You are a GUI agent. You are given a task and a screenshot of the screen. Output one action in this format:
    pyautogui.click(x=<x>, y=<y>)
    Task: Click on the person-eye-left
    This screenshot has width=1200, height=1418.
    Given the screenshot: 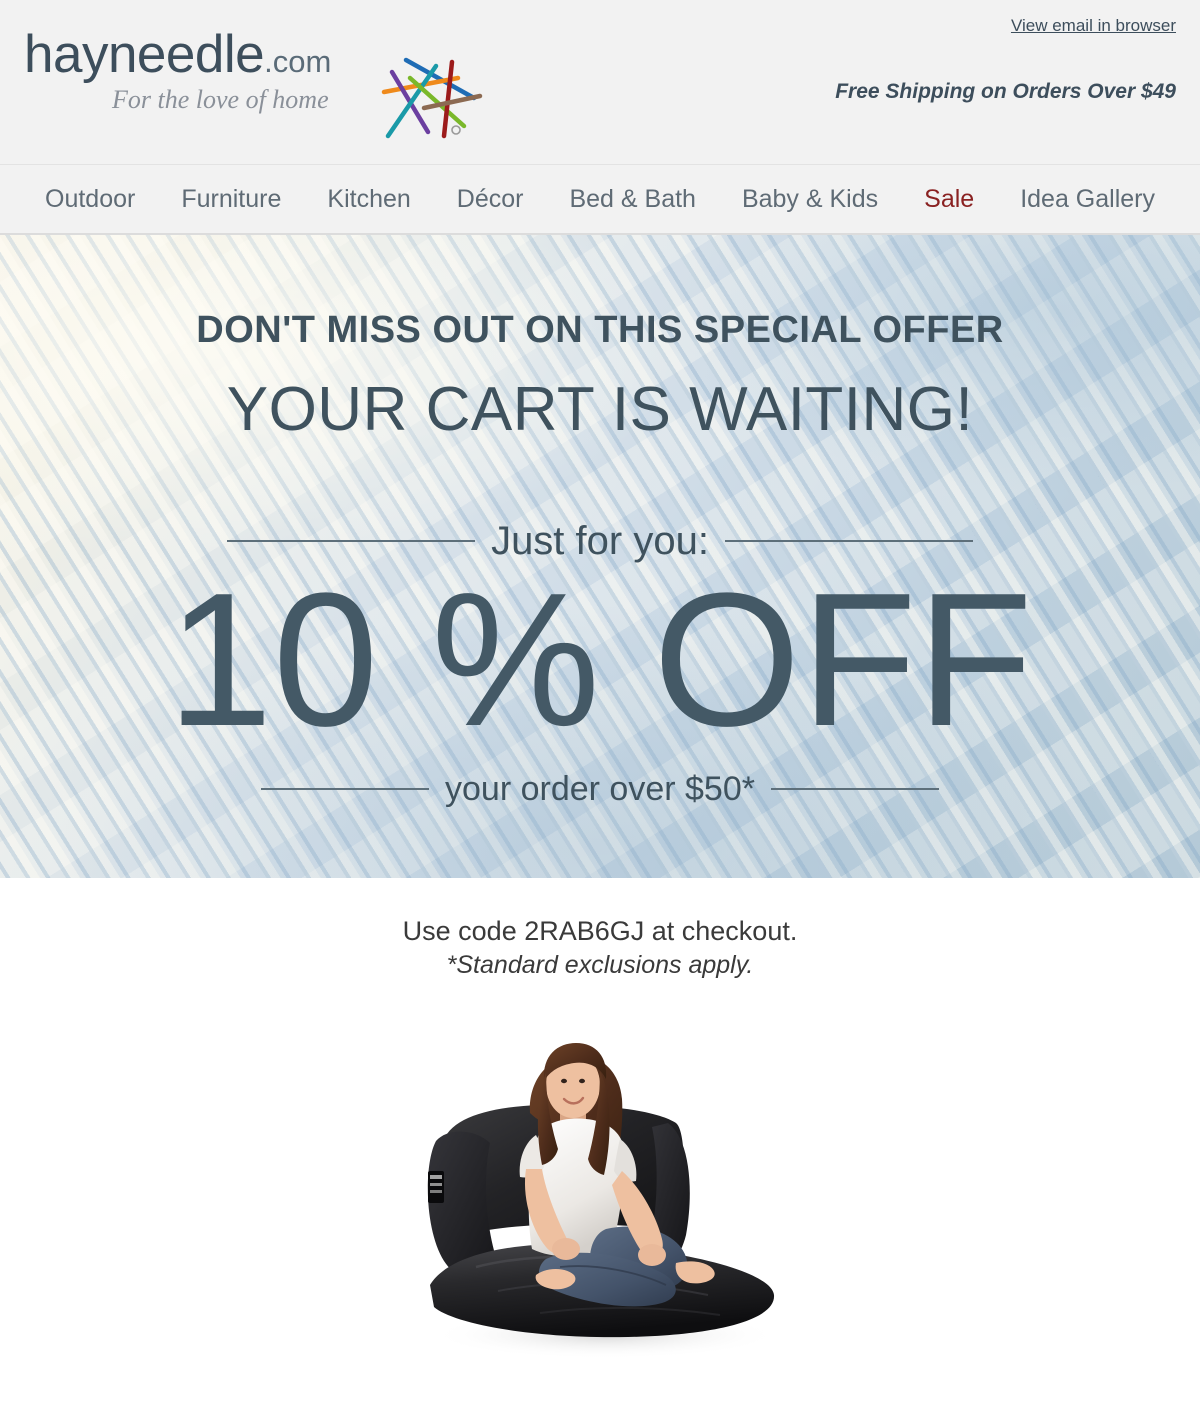 What is the action you would take?
    pyautogui.click(x=564, y=1080)
    